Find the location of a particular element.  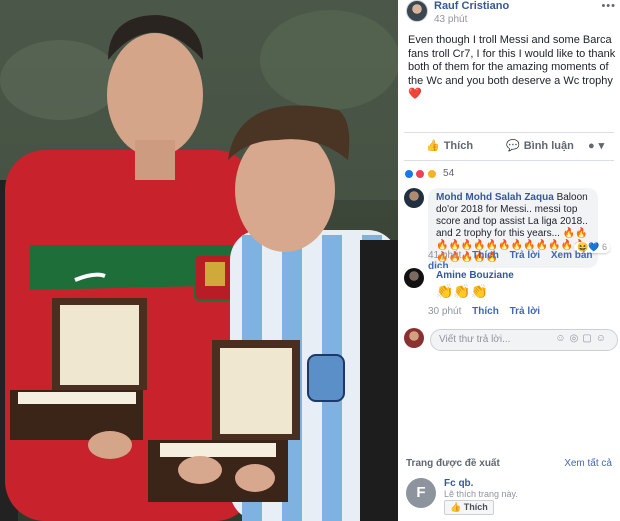

like-button: 👍 Thích is located at coordinates (449, 145).